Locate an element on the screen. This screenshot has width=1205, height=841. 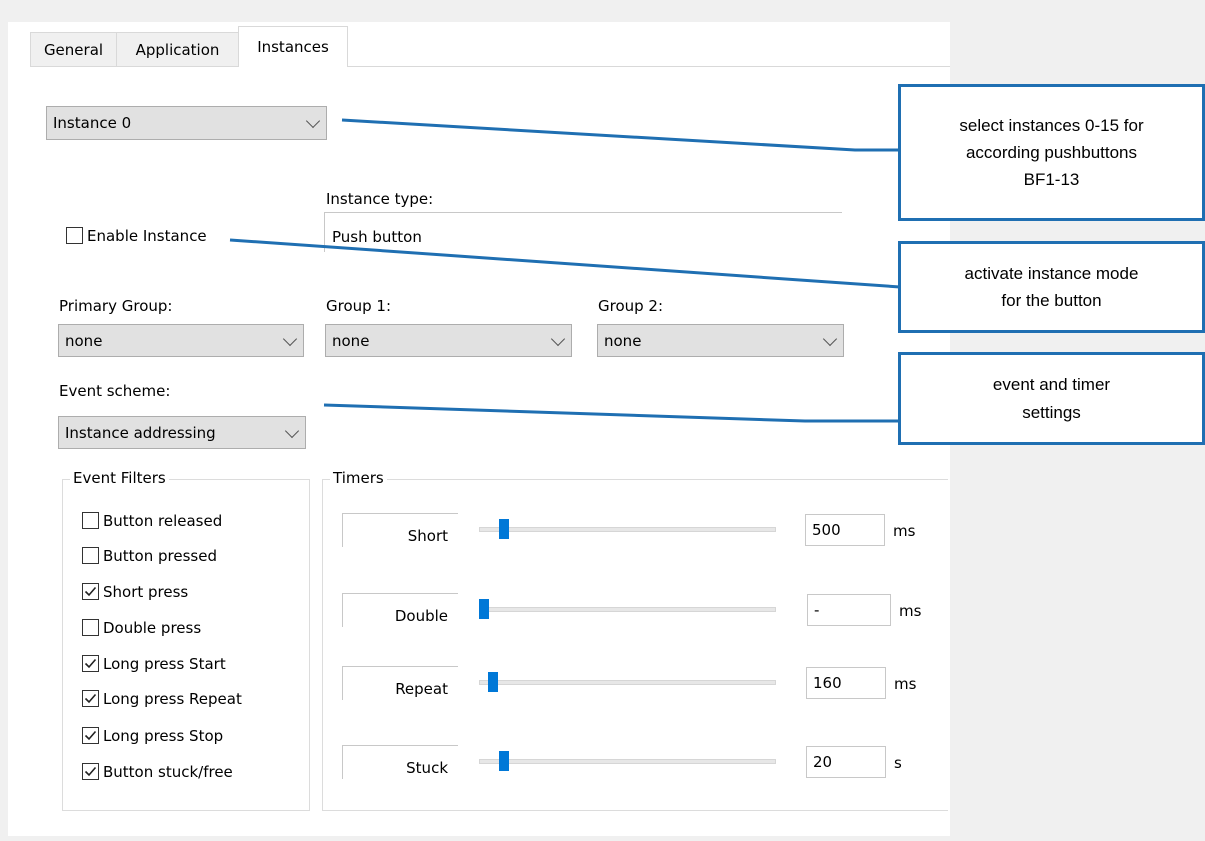
tab-label: Instances is located at coordinates (293, 47).